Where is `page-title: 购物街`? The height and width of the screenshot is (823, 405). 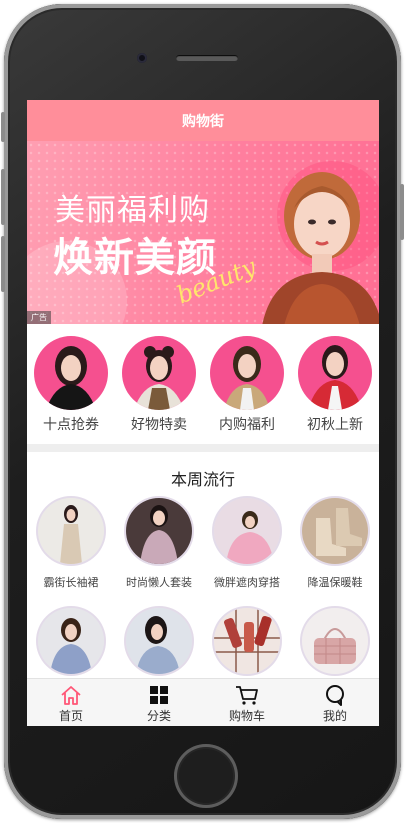 page-title: 购物街 is located at coordinates (203, 121).